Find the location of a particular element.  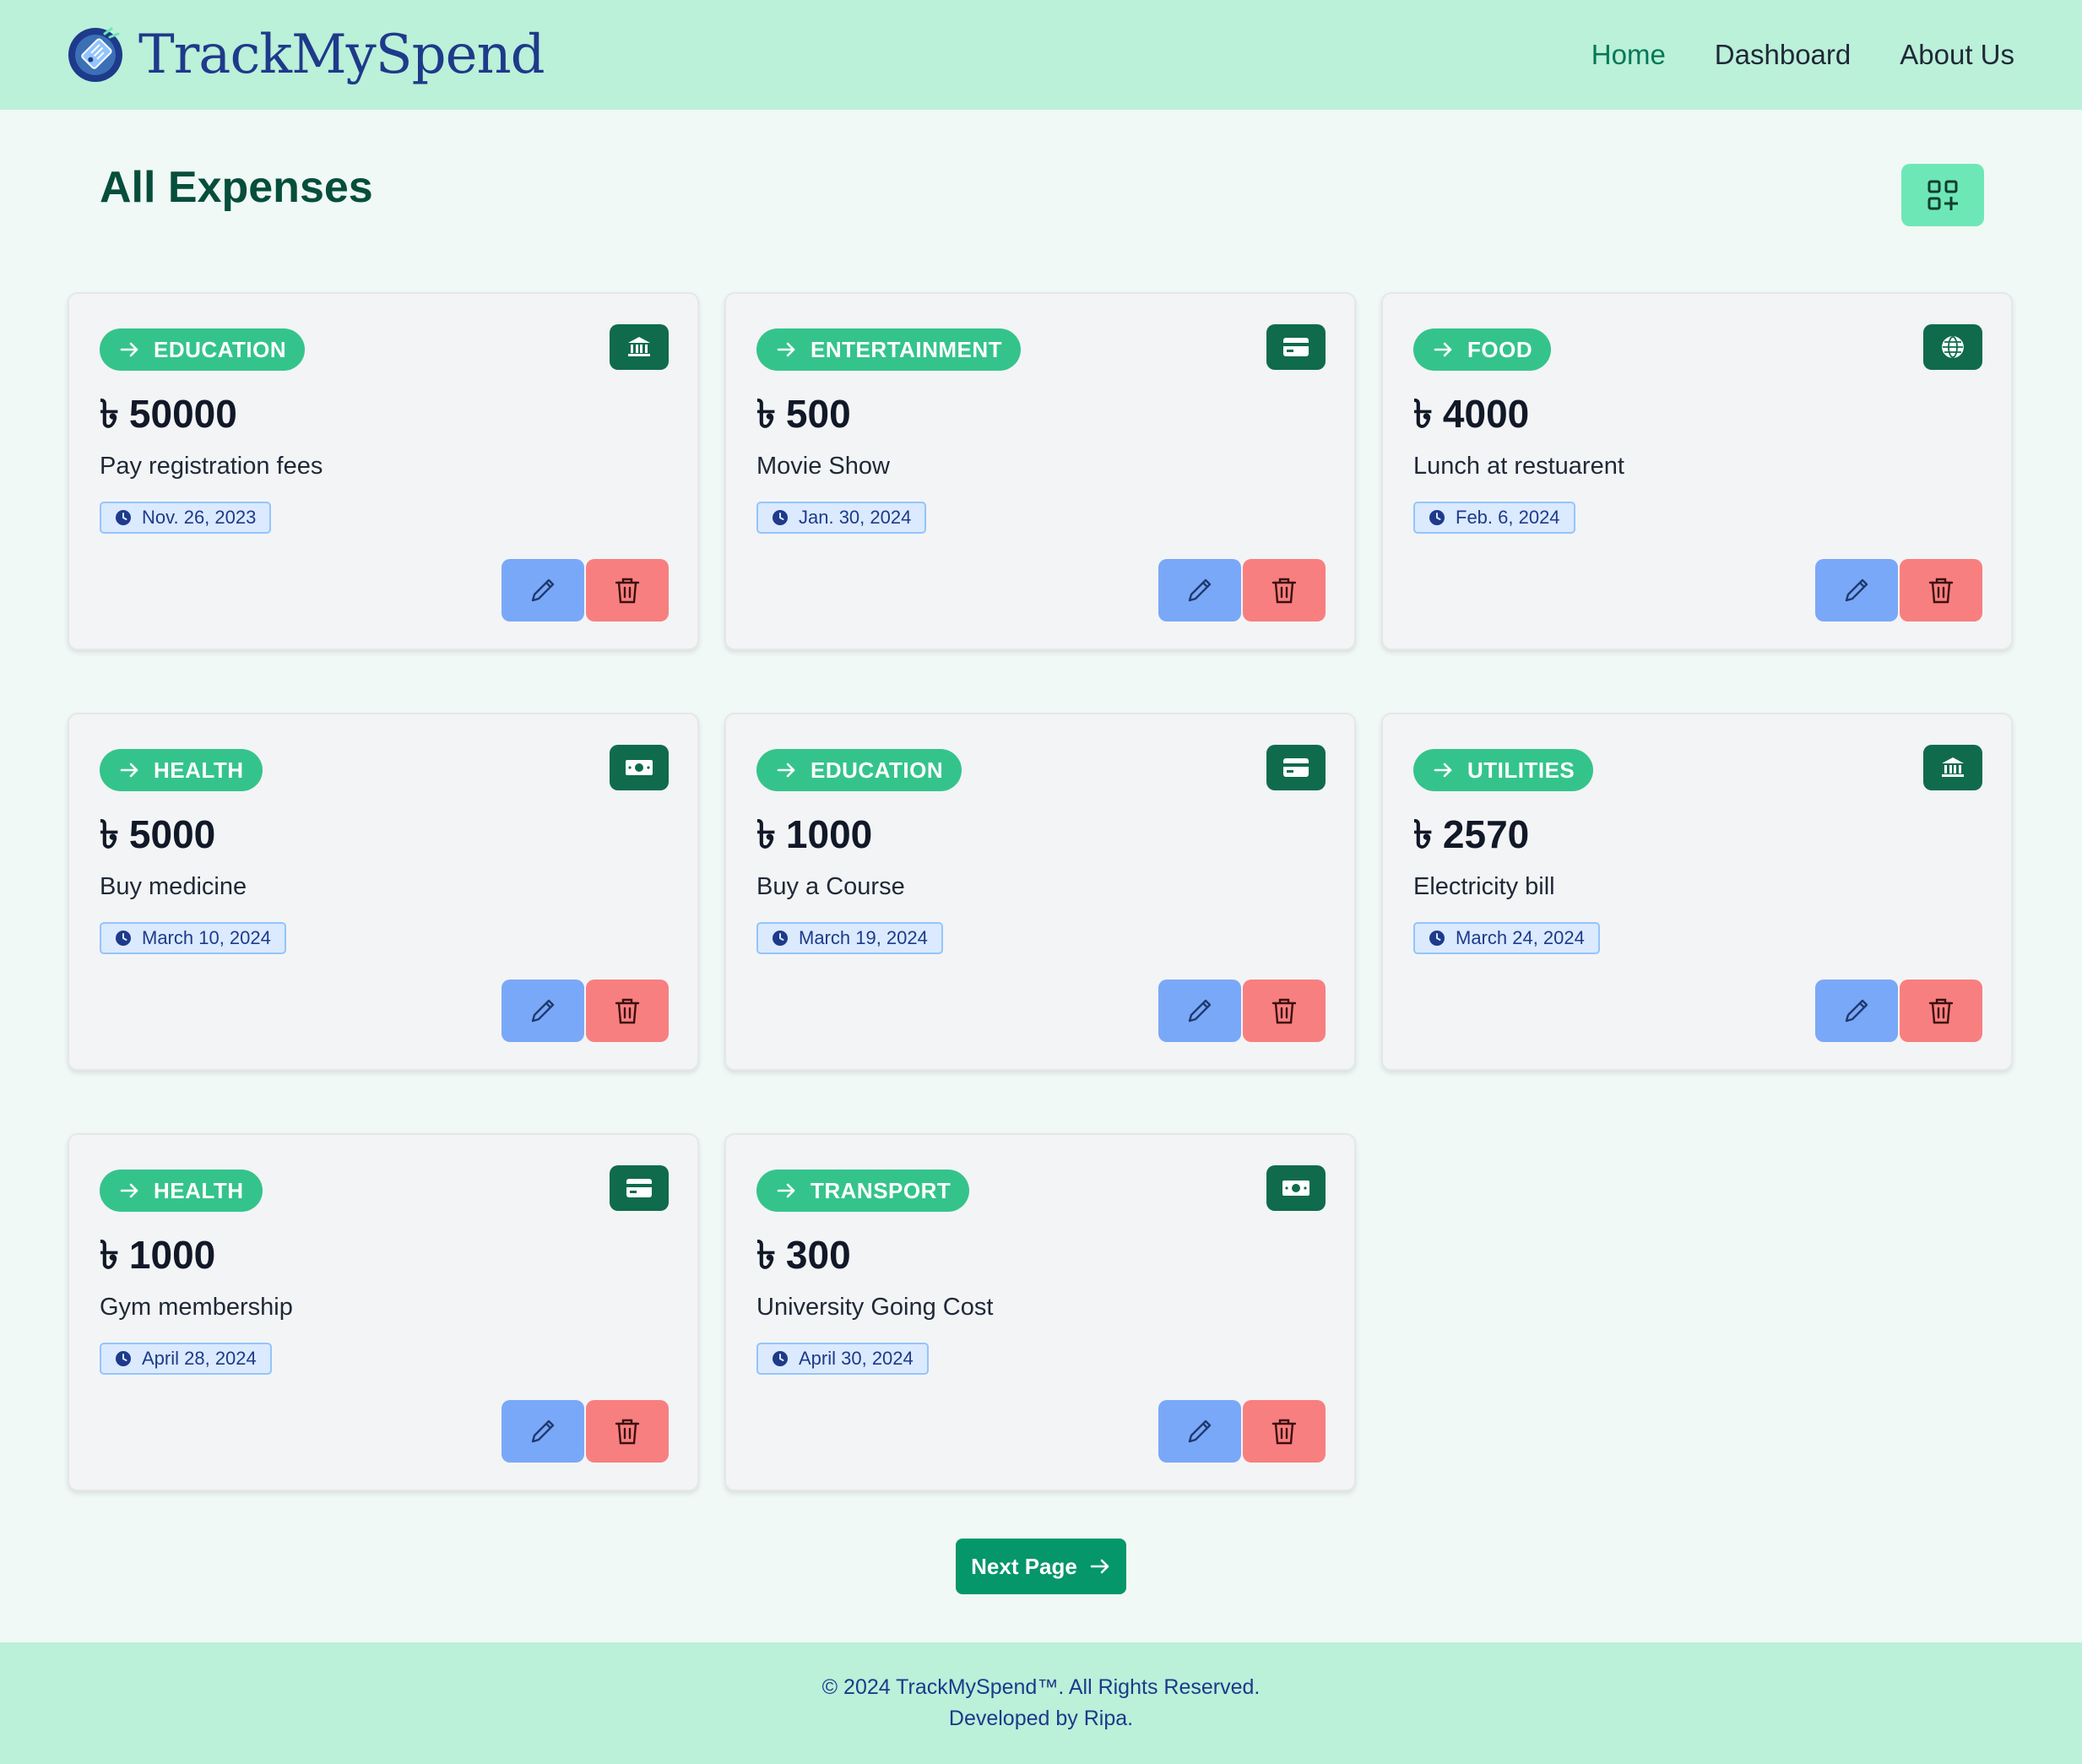

expense-amount: ৳ 50000 is located at coordinates (168, 417).